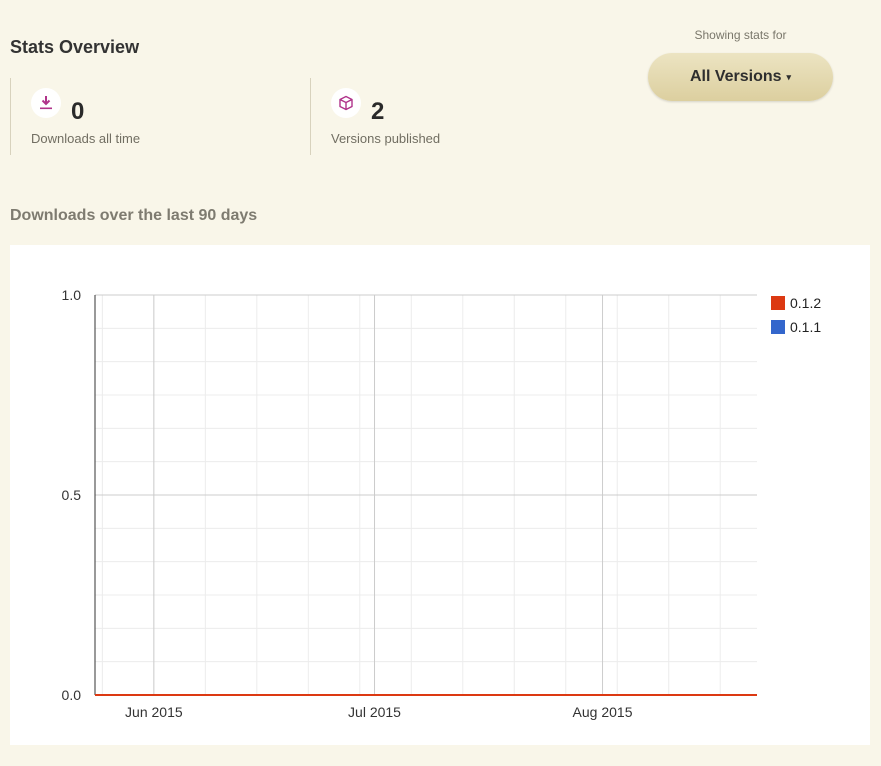 The height and width of the screenshot is (766, 881). What do you see at coordinates (46, 103) in the screenshot?
I see `download-icon` at bounding box center [46, 103].